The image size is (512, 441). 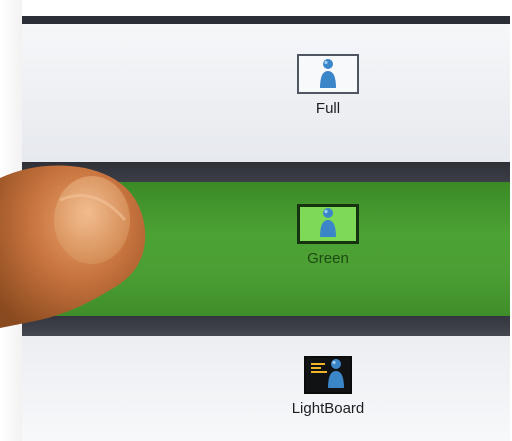 What do you see at coordinates (328, 108) in the screenshot?
I see `mode-label-full: Full` at bounding box center [328, 108].